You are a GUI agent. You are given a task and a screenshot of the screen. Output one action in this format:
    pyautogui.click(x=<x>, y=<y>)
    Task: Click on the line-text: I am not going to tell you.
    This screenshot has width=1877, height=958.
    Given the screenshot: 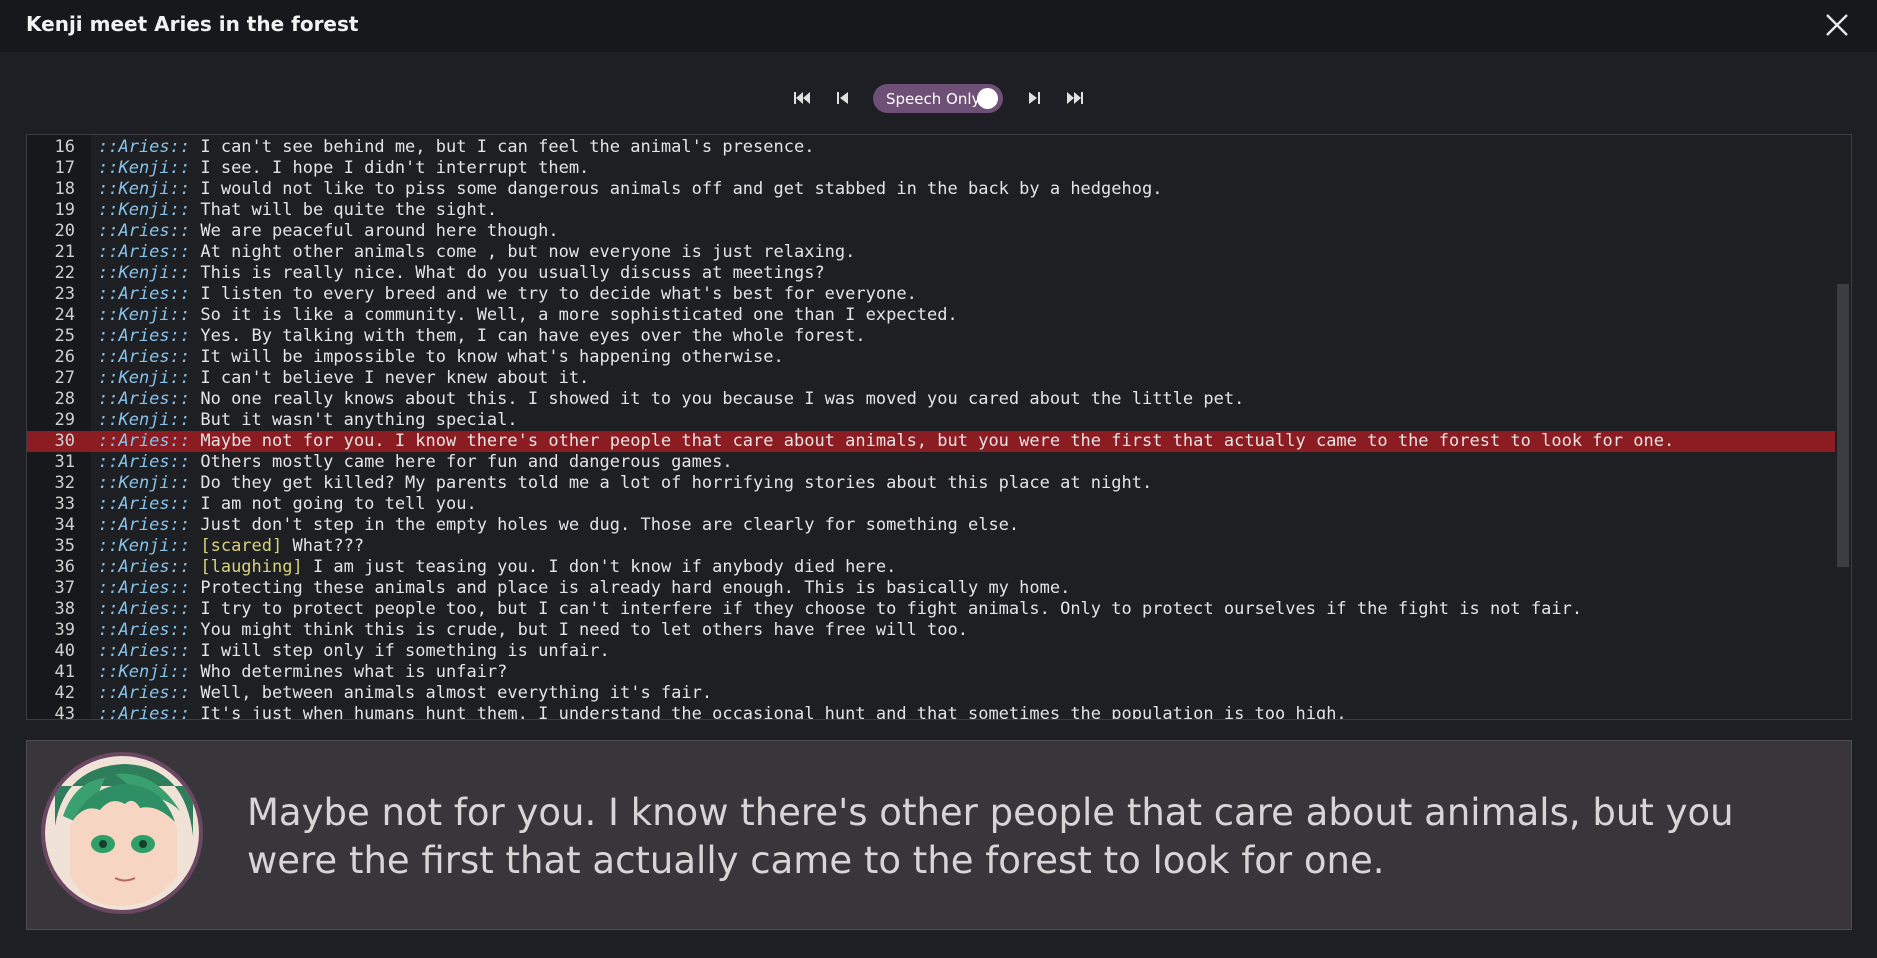 What is the action you would take?
    pyautogui.click(x=333, y=504)
    